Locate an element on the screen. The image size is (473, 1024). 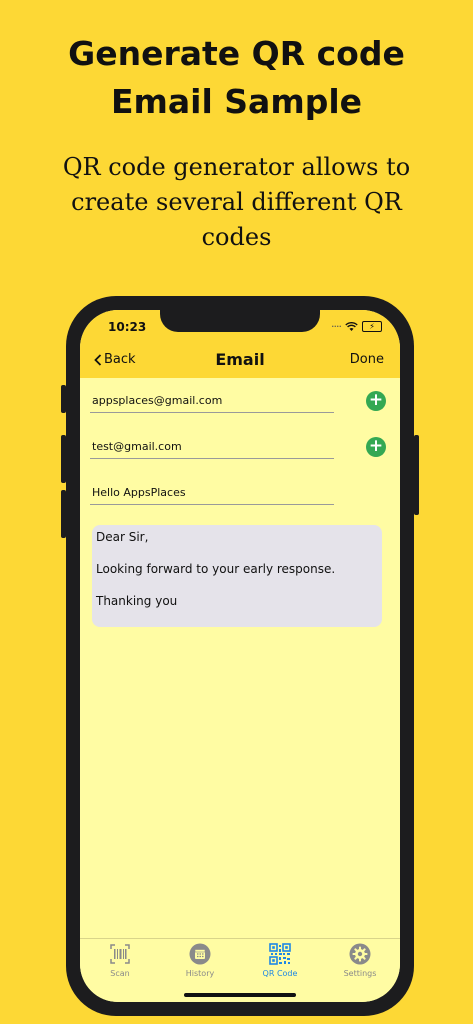
tab-scan-label: Scan is located at coordinates (120, 973).